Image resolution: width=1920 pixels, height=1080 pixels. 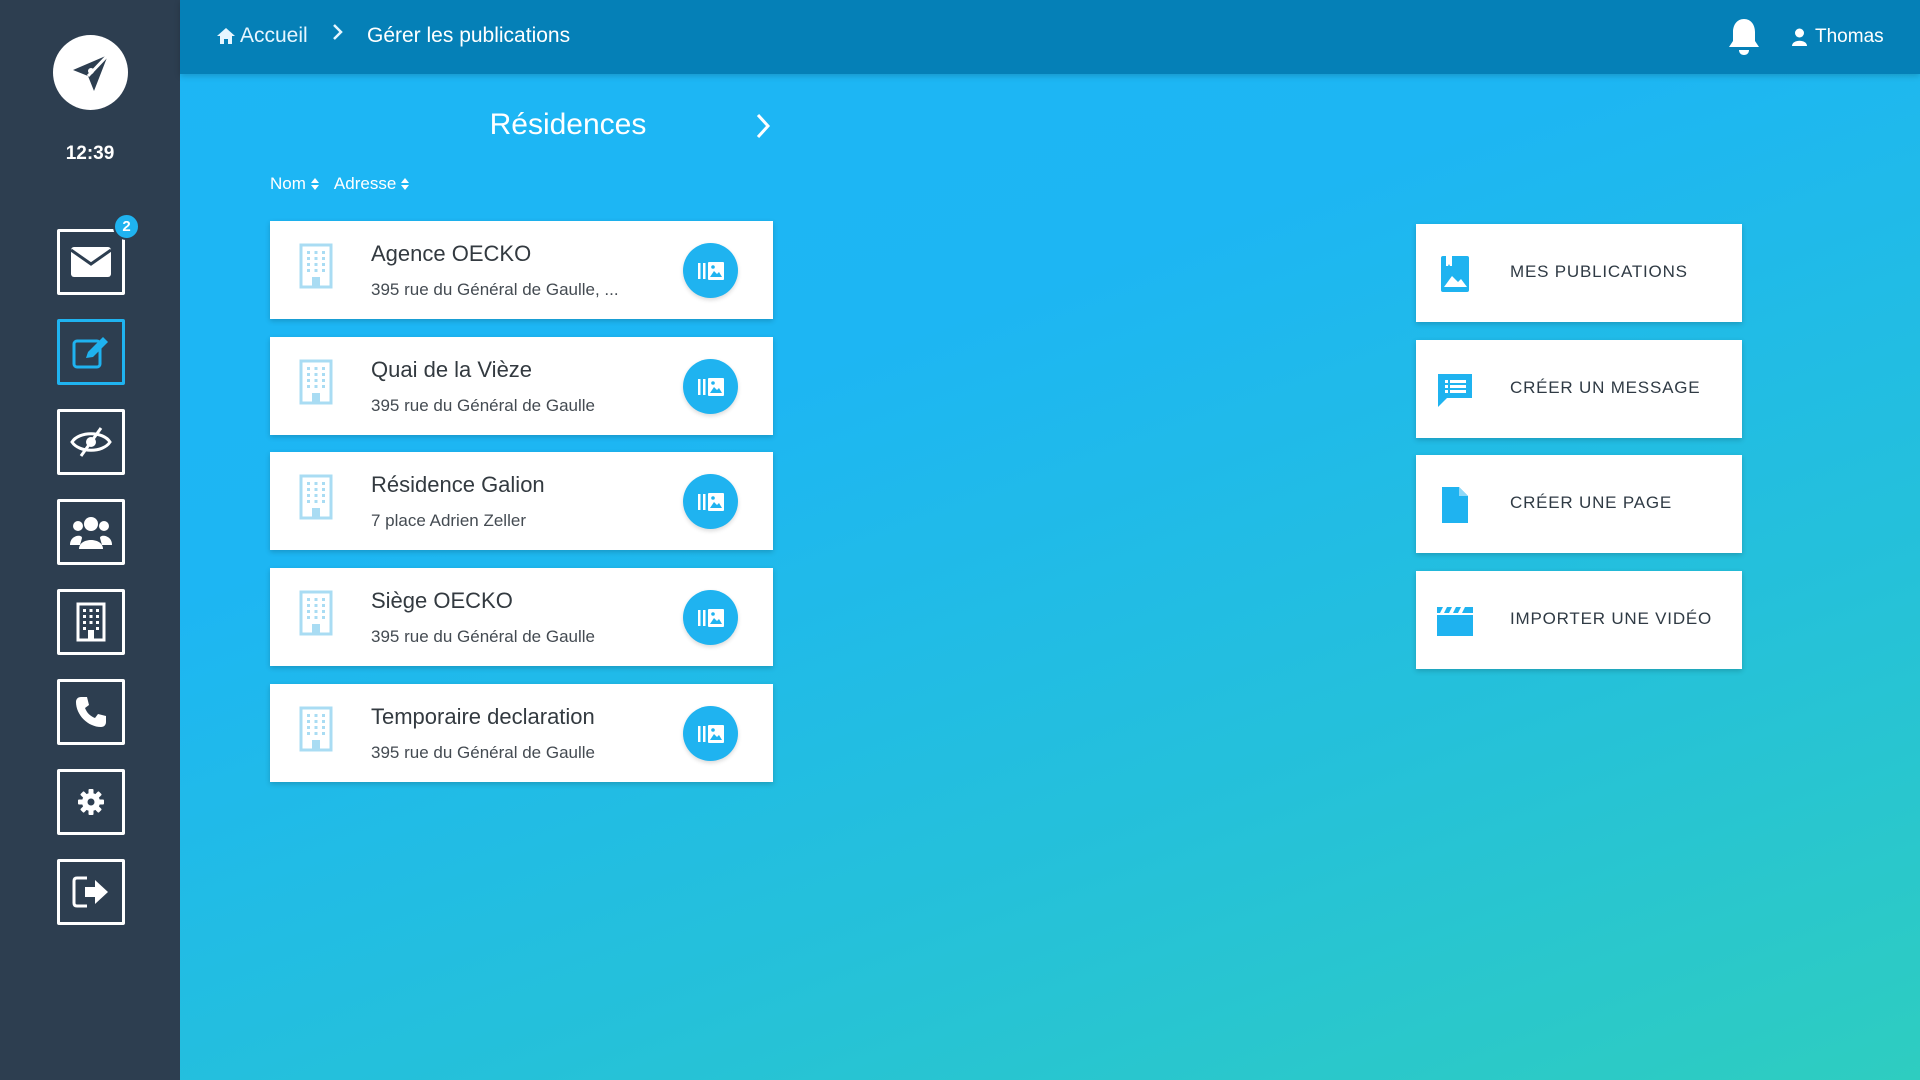 What do you see at coordinates (521, 617) in the screenshot?
I see `residence-card: Siège OECKO 395 rue du Général de Gaulle` at bounding box center [521, 617].